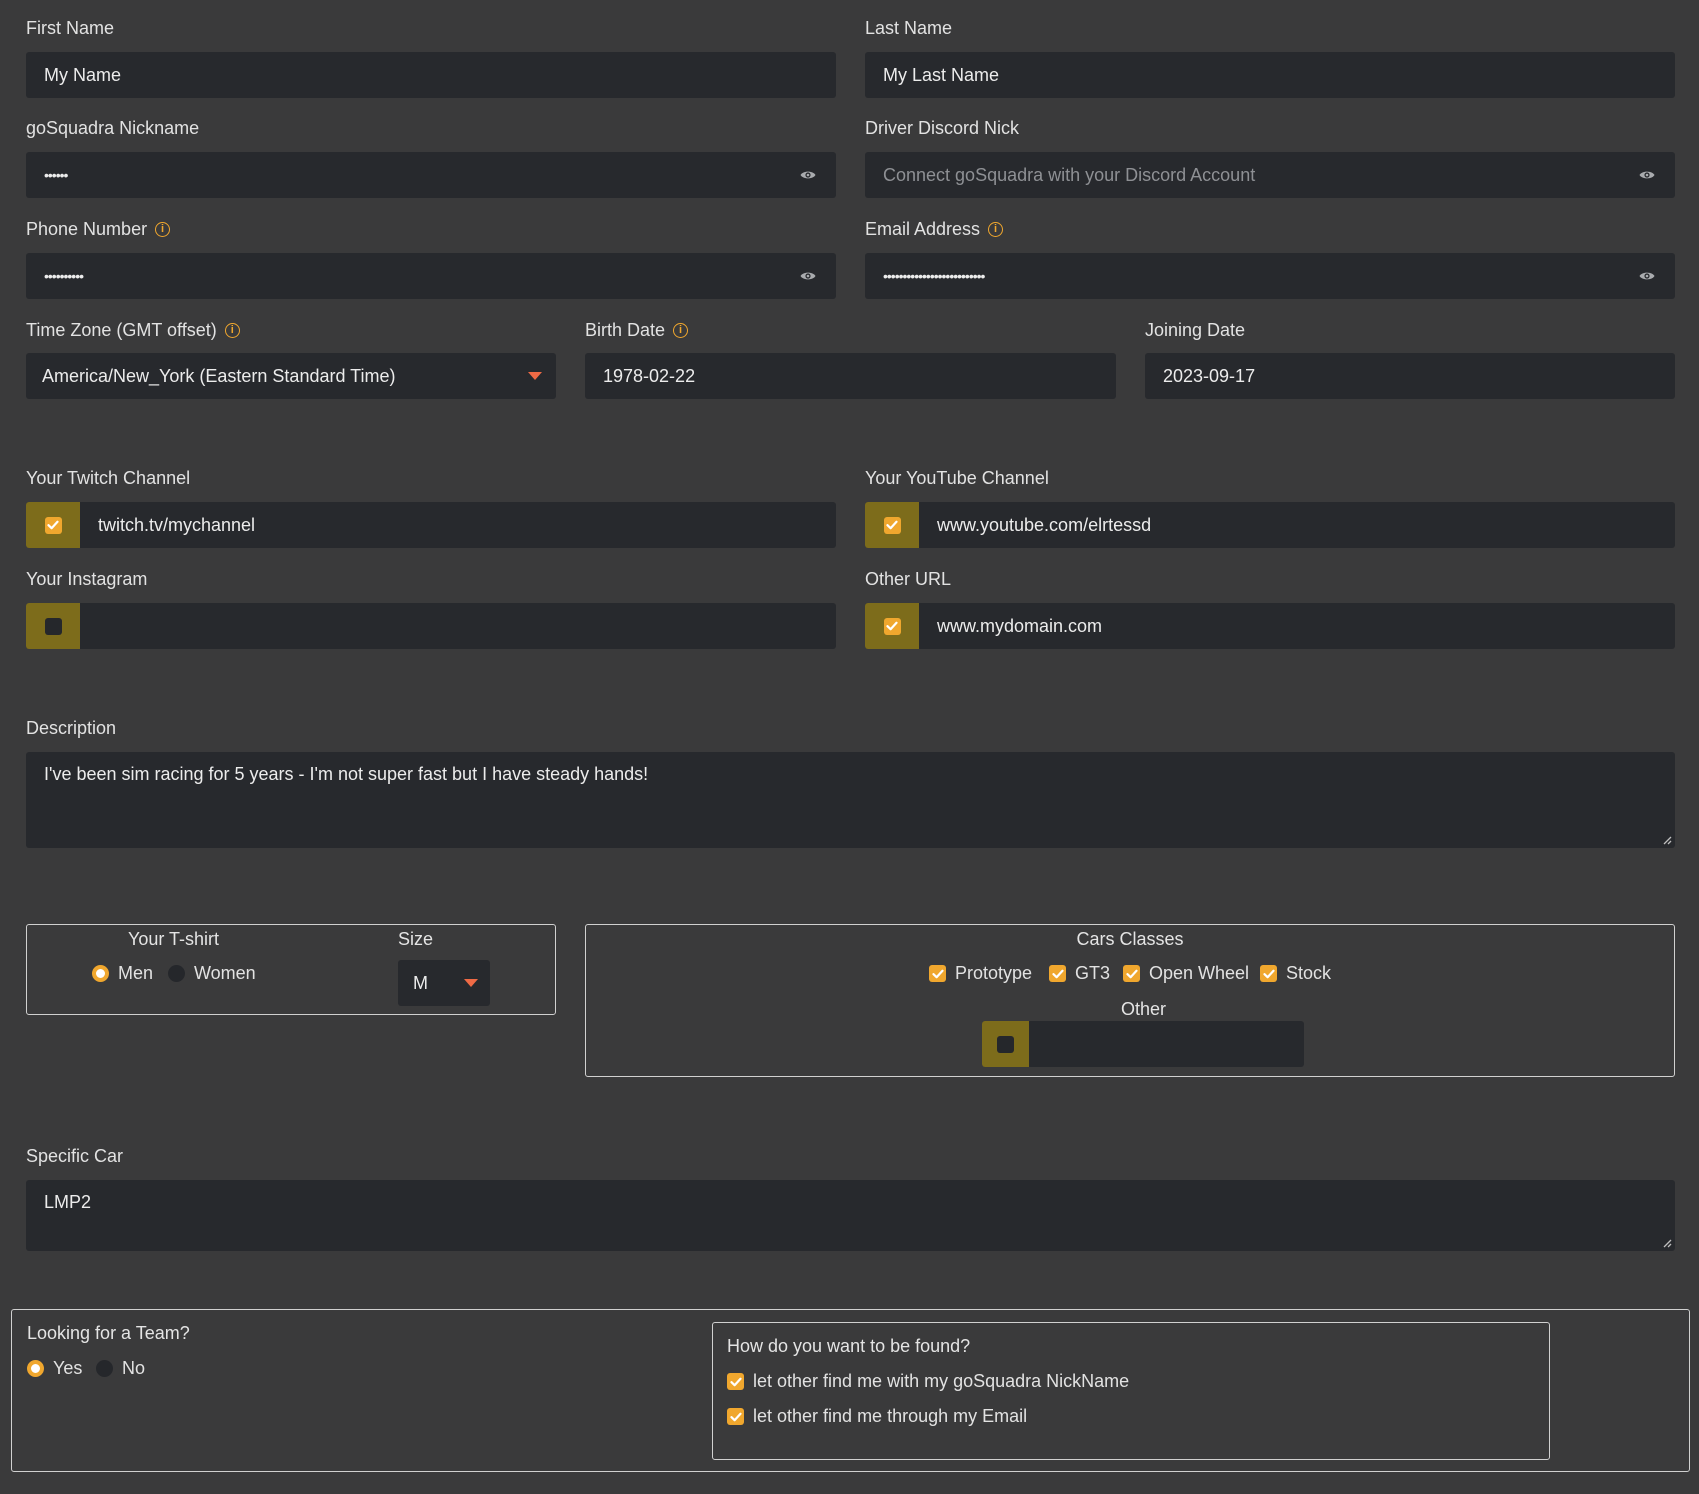 Image resolution: width=1699 pixels, height=1494 pixels. I want to click on timezone-value: America/New_York (Eastern Standard Time), so click(219, 375).